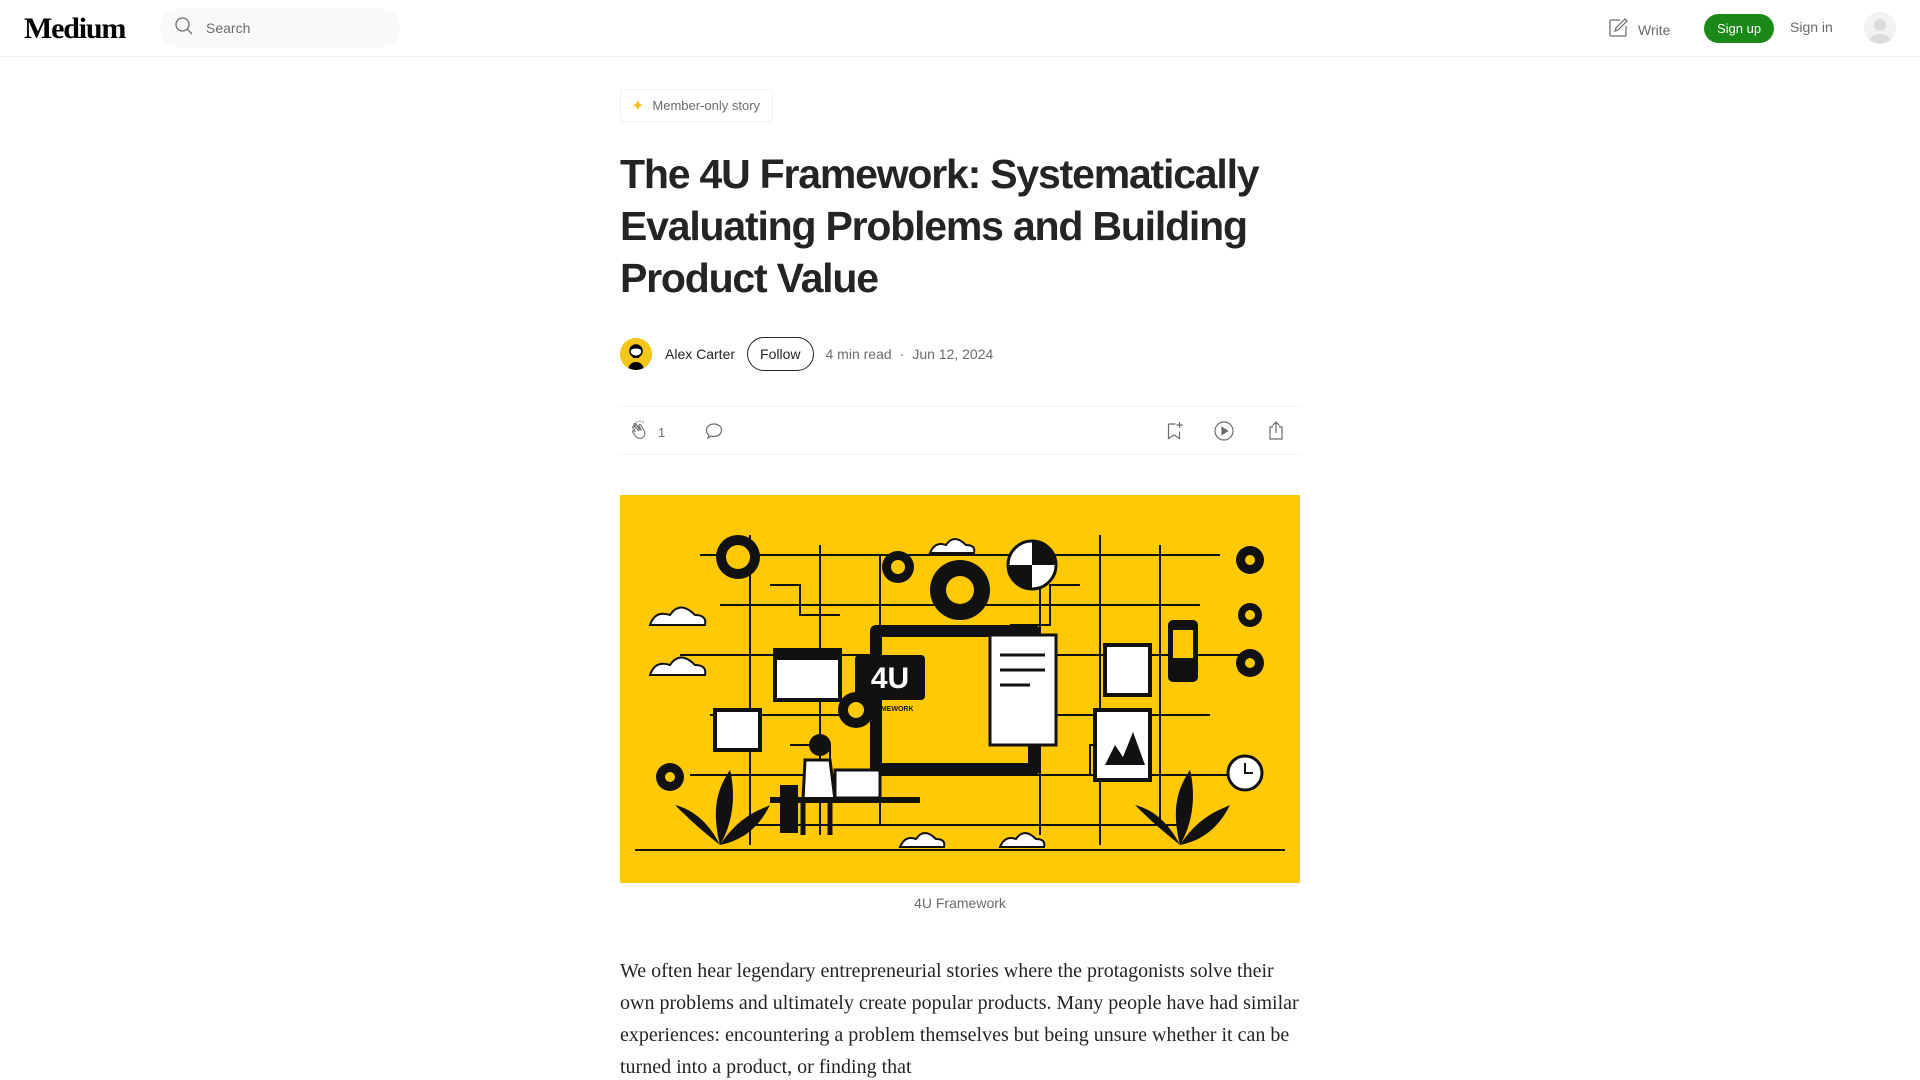 This screenshot has width=1920, height=1080. I want to click on read-time: 4 min read, so click(858, 354).